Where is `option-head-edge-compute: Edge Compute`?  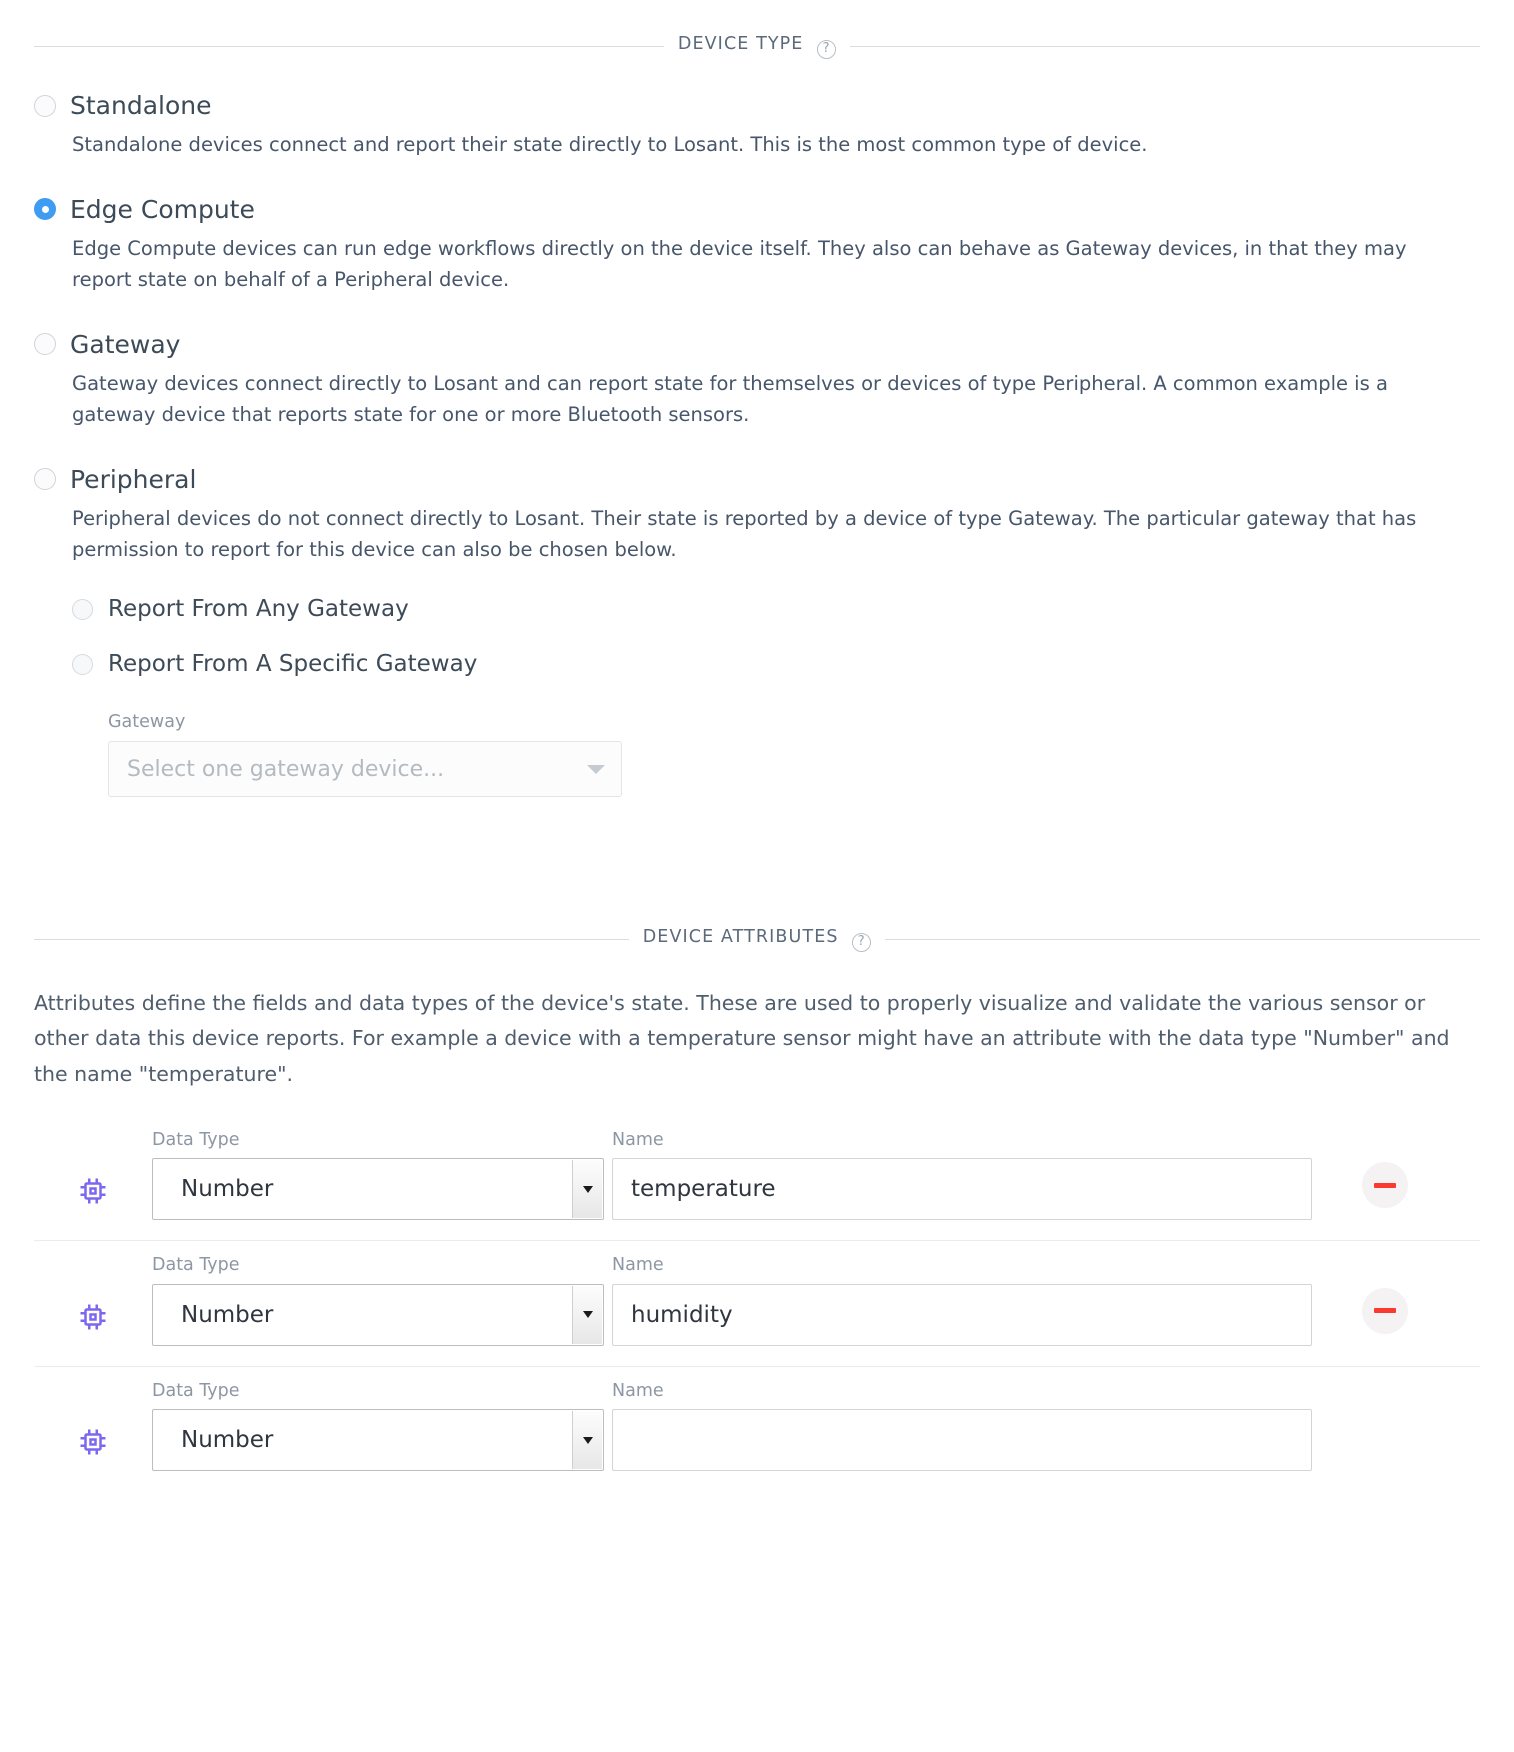
option-head-edge-compute: Edge Compute is located at coordinates (757, 209).